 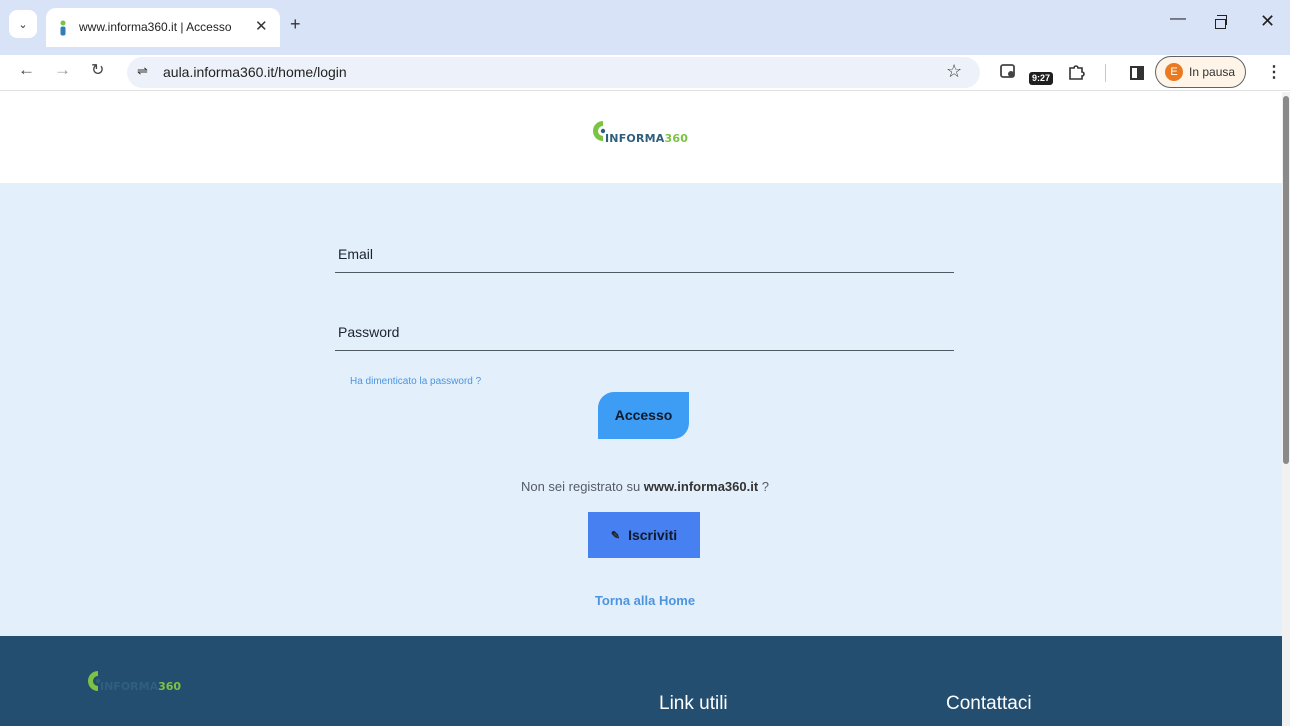 I want to click on register-prompt-text: Non sei registrato su, so click(x=582, y=486).